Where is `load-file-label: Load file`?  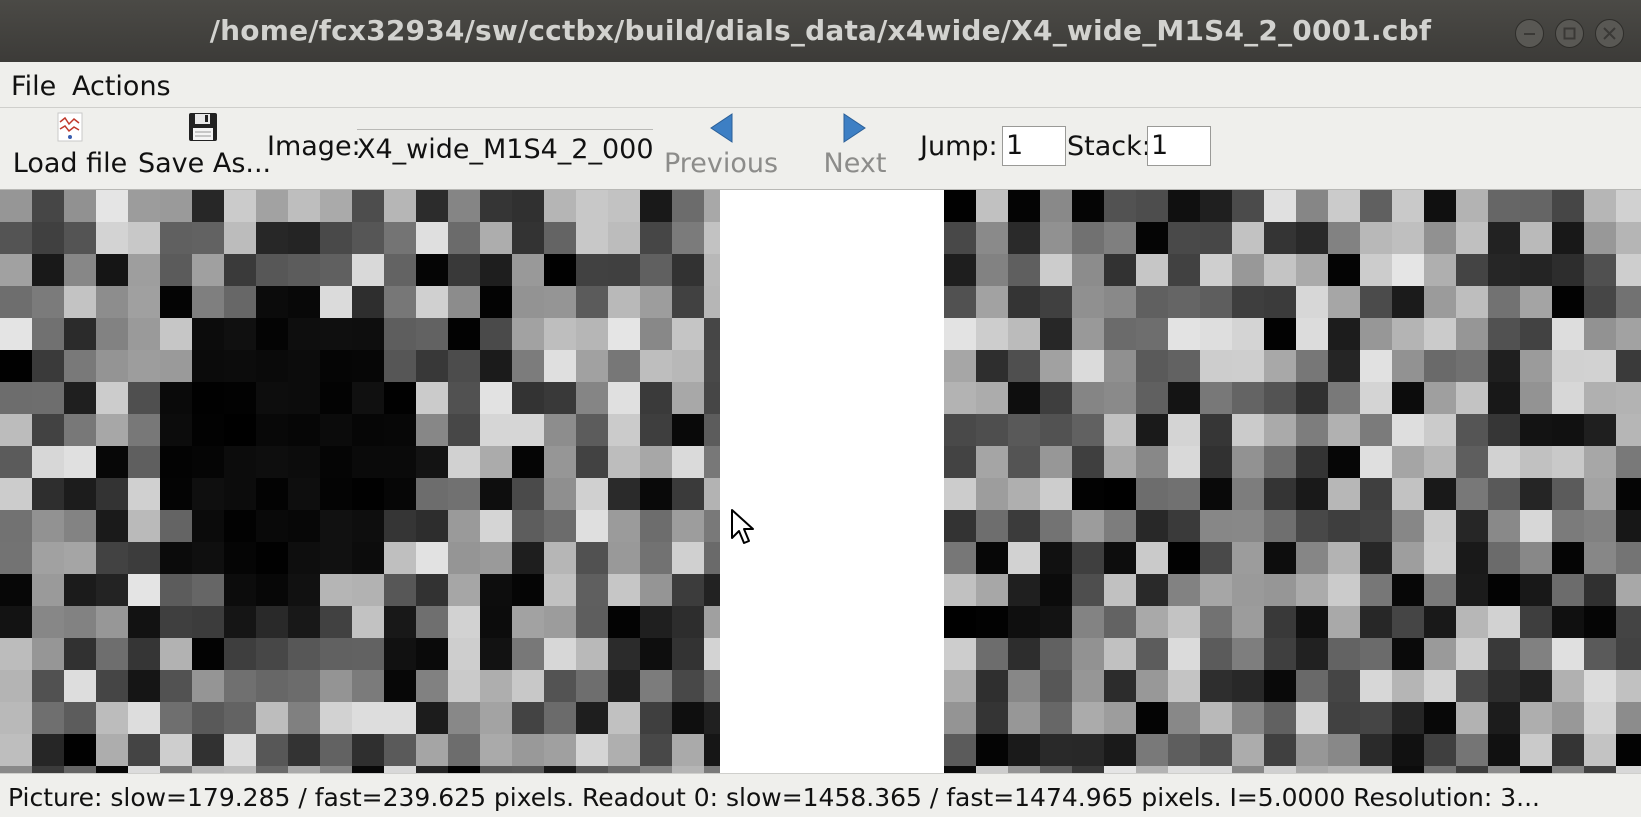 load-file-label: Load file is located at coordinates (70, 163).